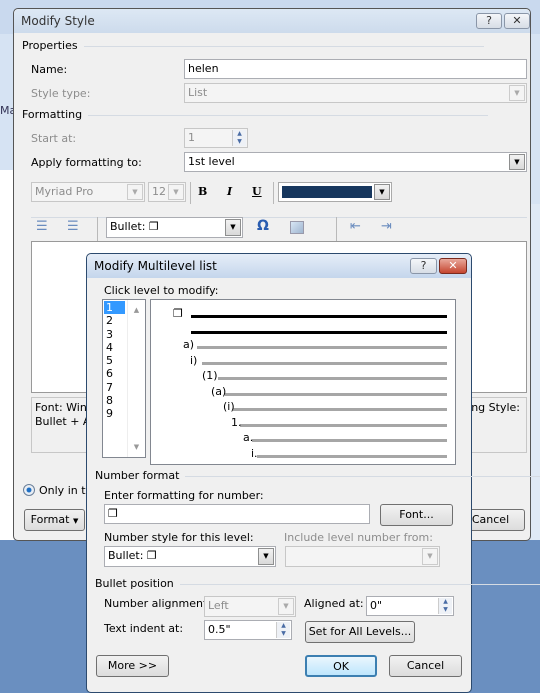 The image size is (540, 693). What do you see at coordinates (210, 375) in the screenshot?
I see `preview-marker: (1)` at bounding box center [210, 375].